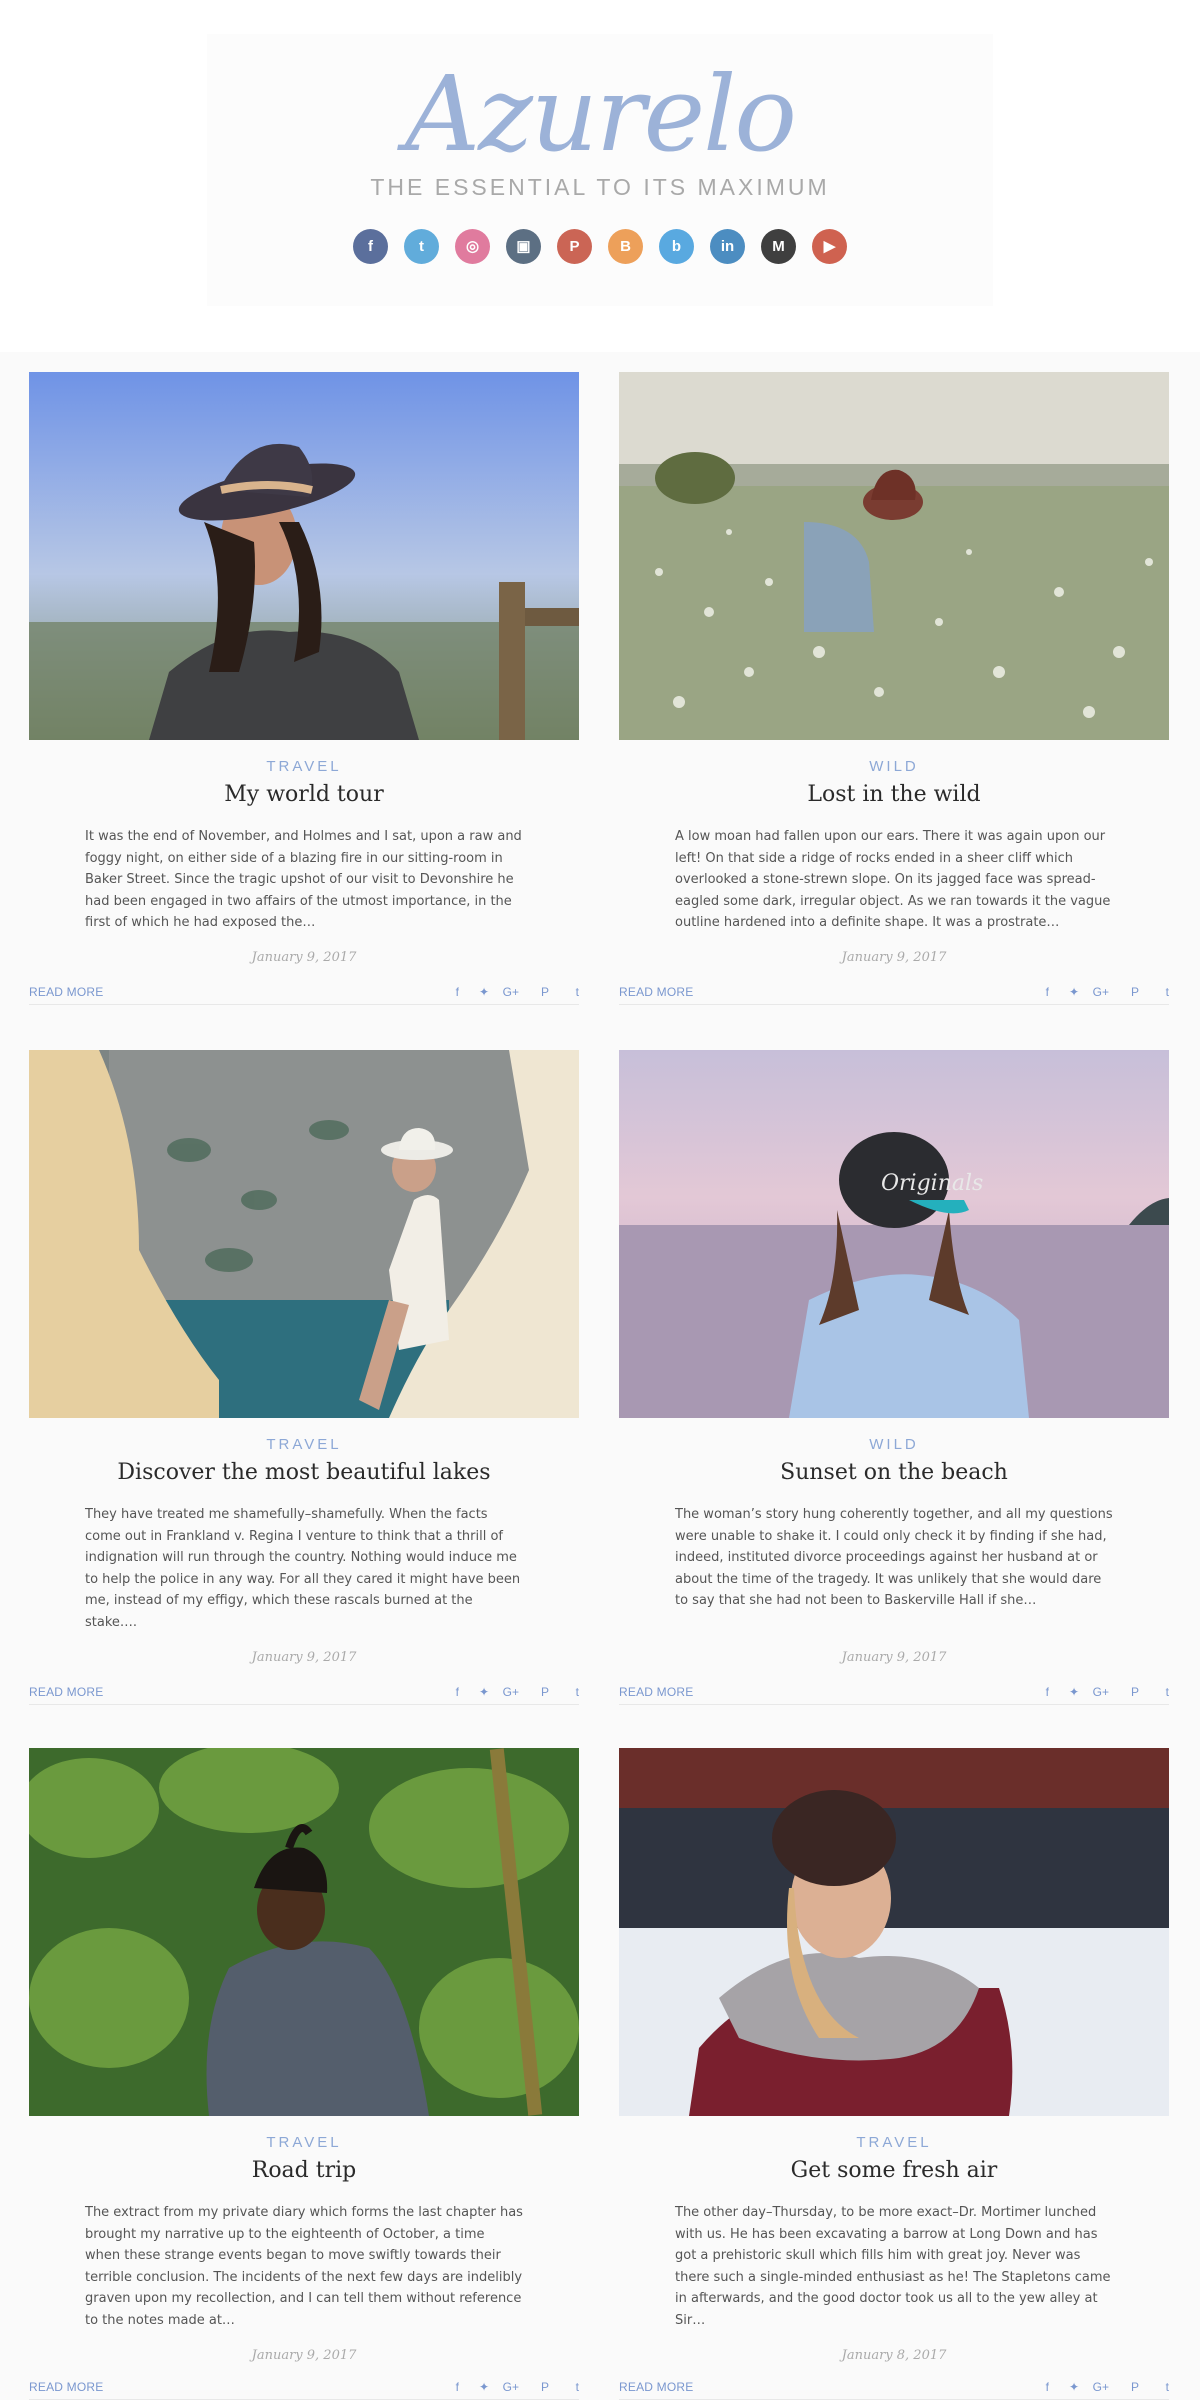 The height and width of the screenshot is (2400, 1200). I want to click on post-title: Get some fresh air, so click(894, 2170).